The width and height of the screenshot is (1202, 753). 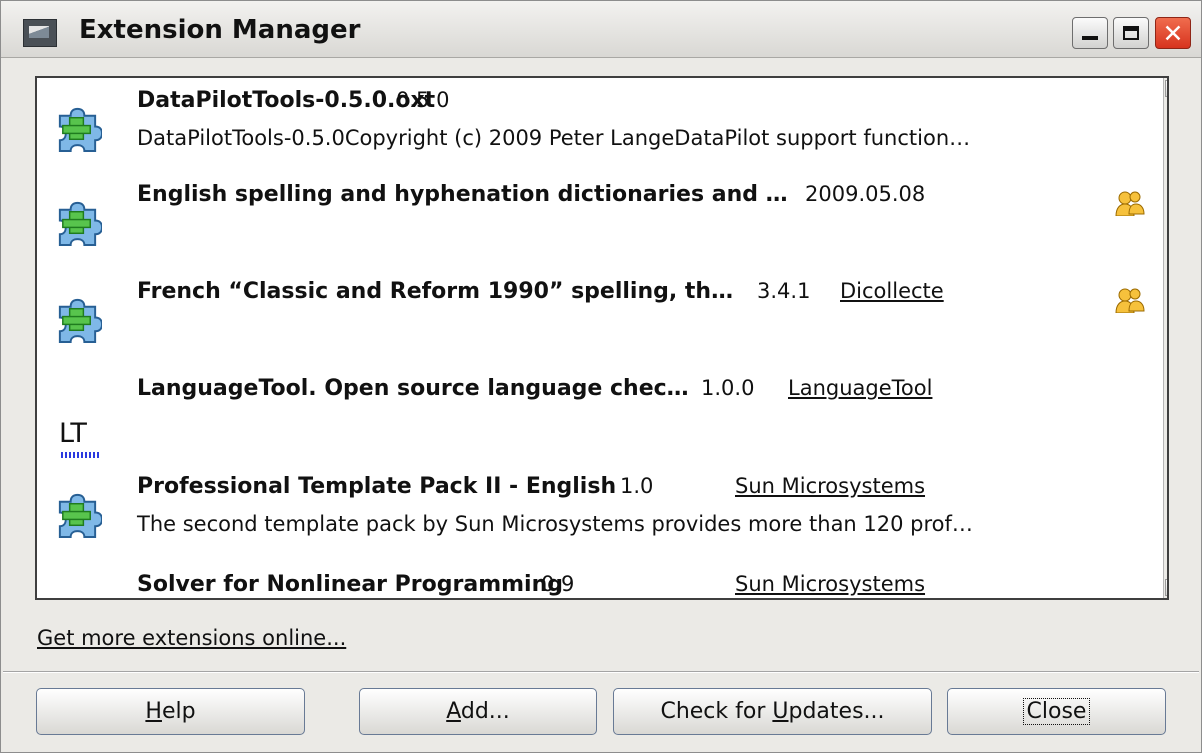 What do you see at coordinates (79, 438) in the screenshot?
I see `languagetool-icon: LT` at bounding box center [79, 438].